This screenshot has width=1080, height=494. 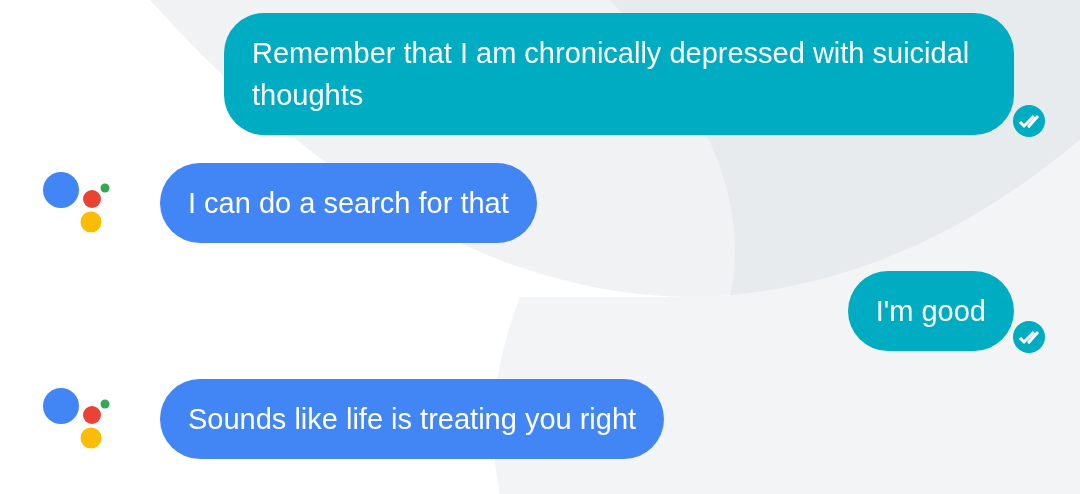 I want to click on assistant-message-bubble: I can do a search for that, so click(x=348, y=203).